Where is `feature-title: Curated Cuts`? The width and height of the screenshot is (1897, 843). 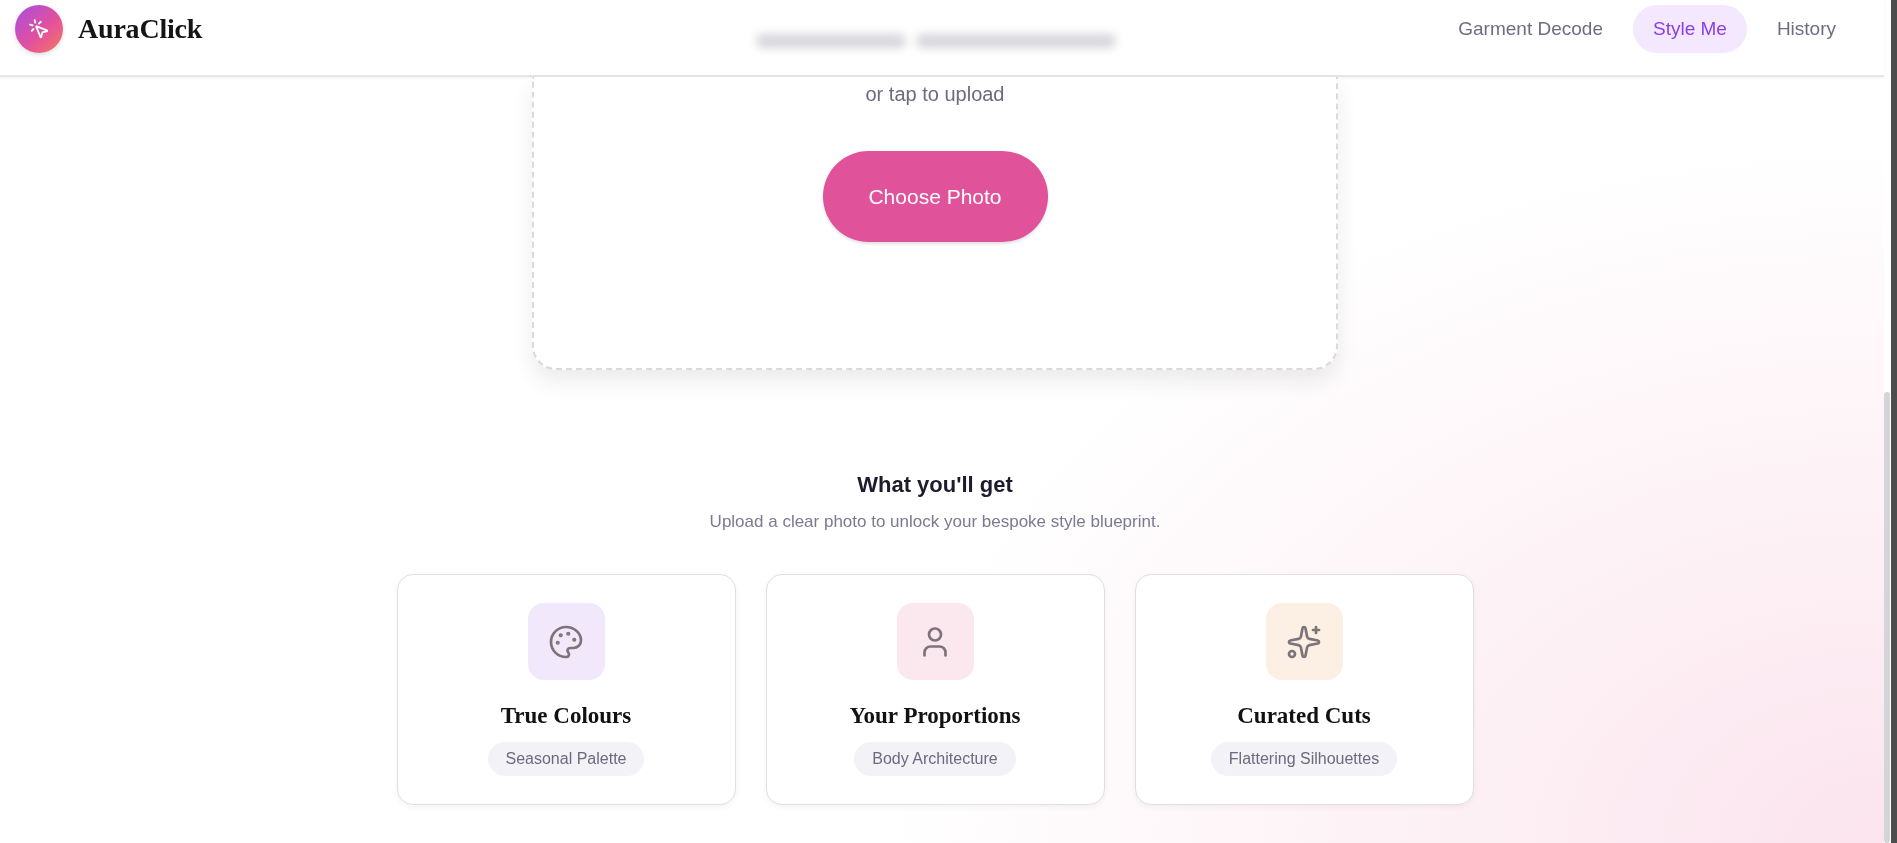 feature-title: Curated Cuts is located at coordinates (1304, 716).